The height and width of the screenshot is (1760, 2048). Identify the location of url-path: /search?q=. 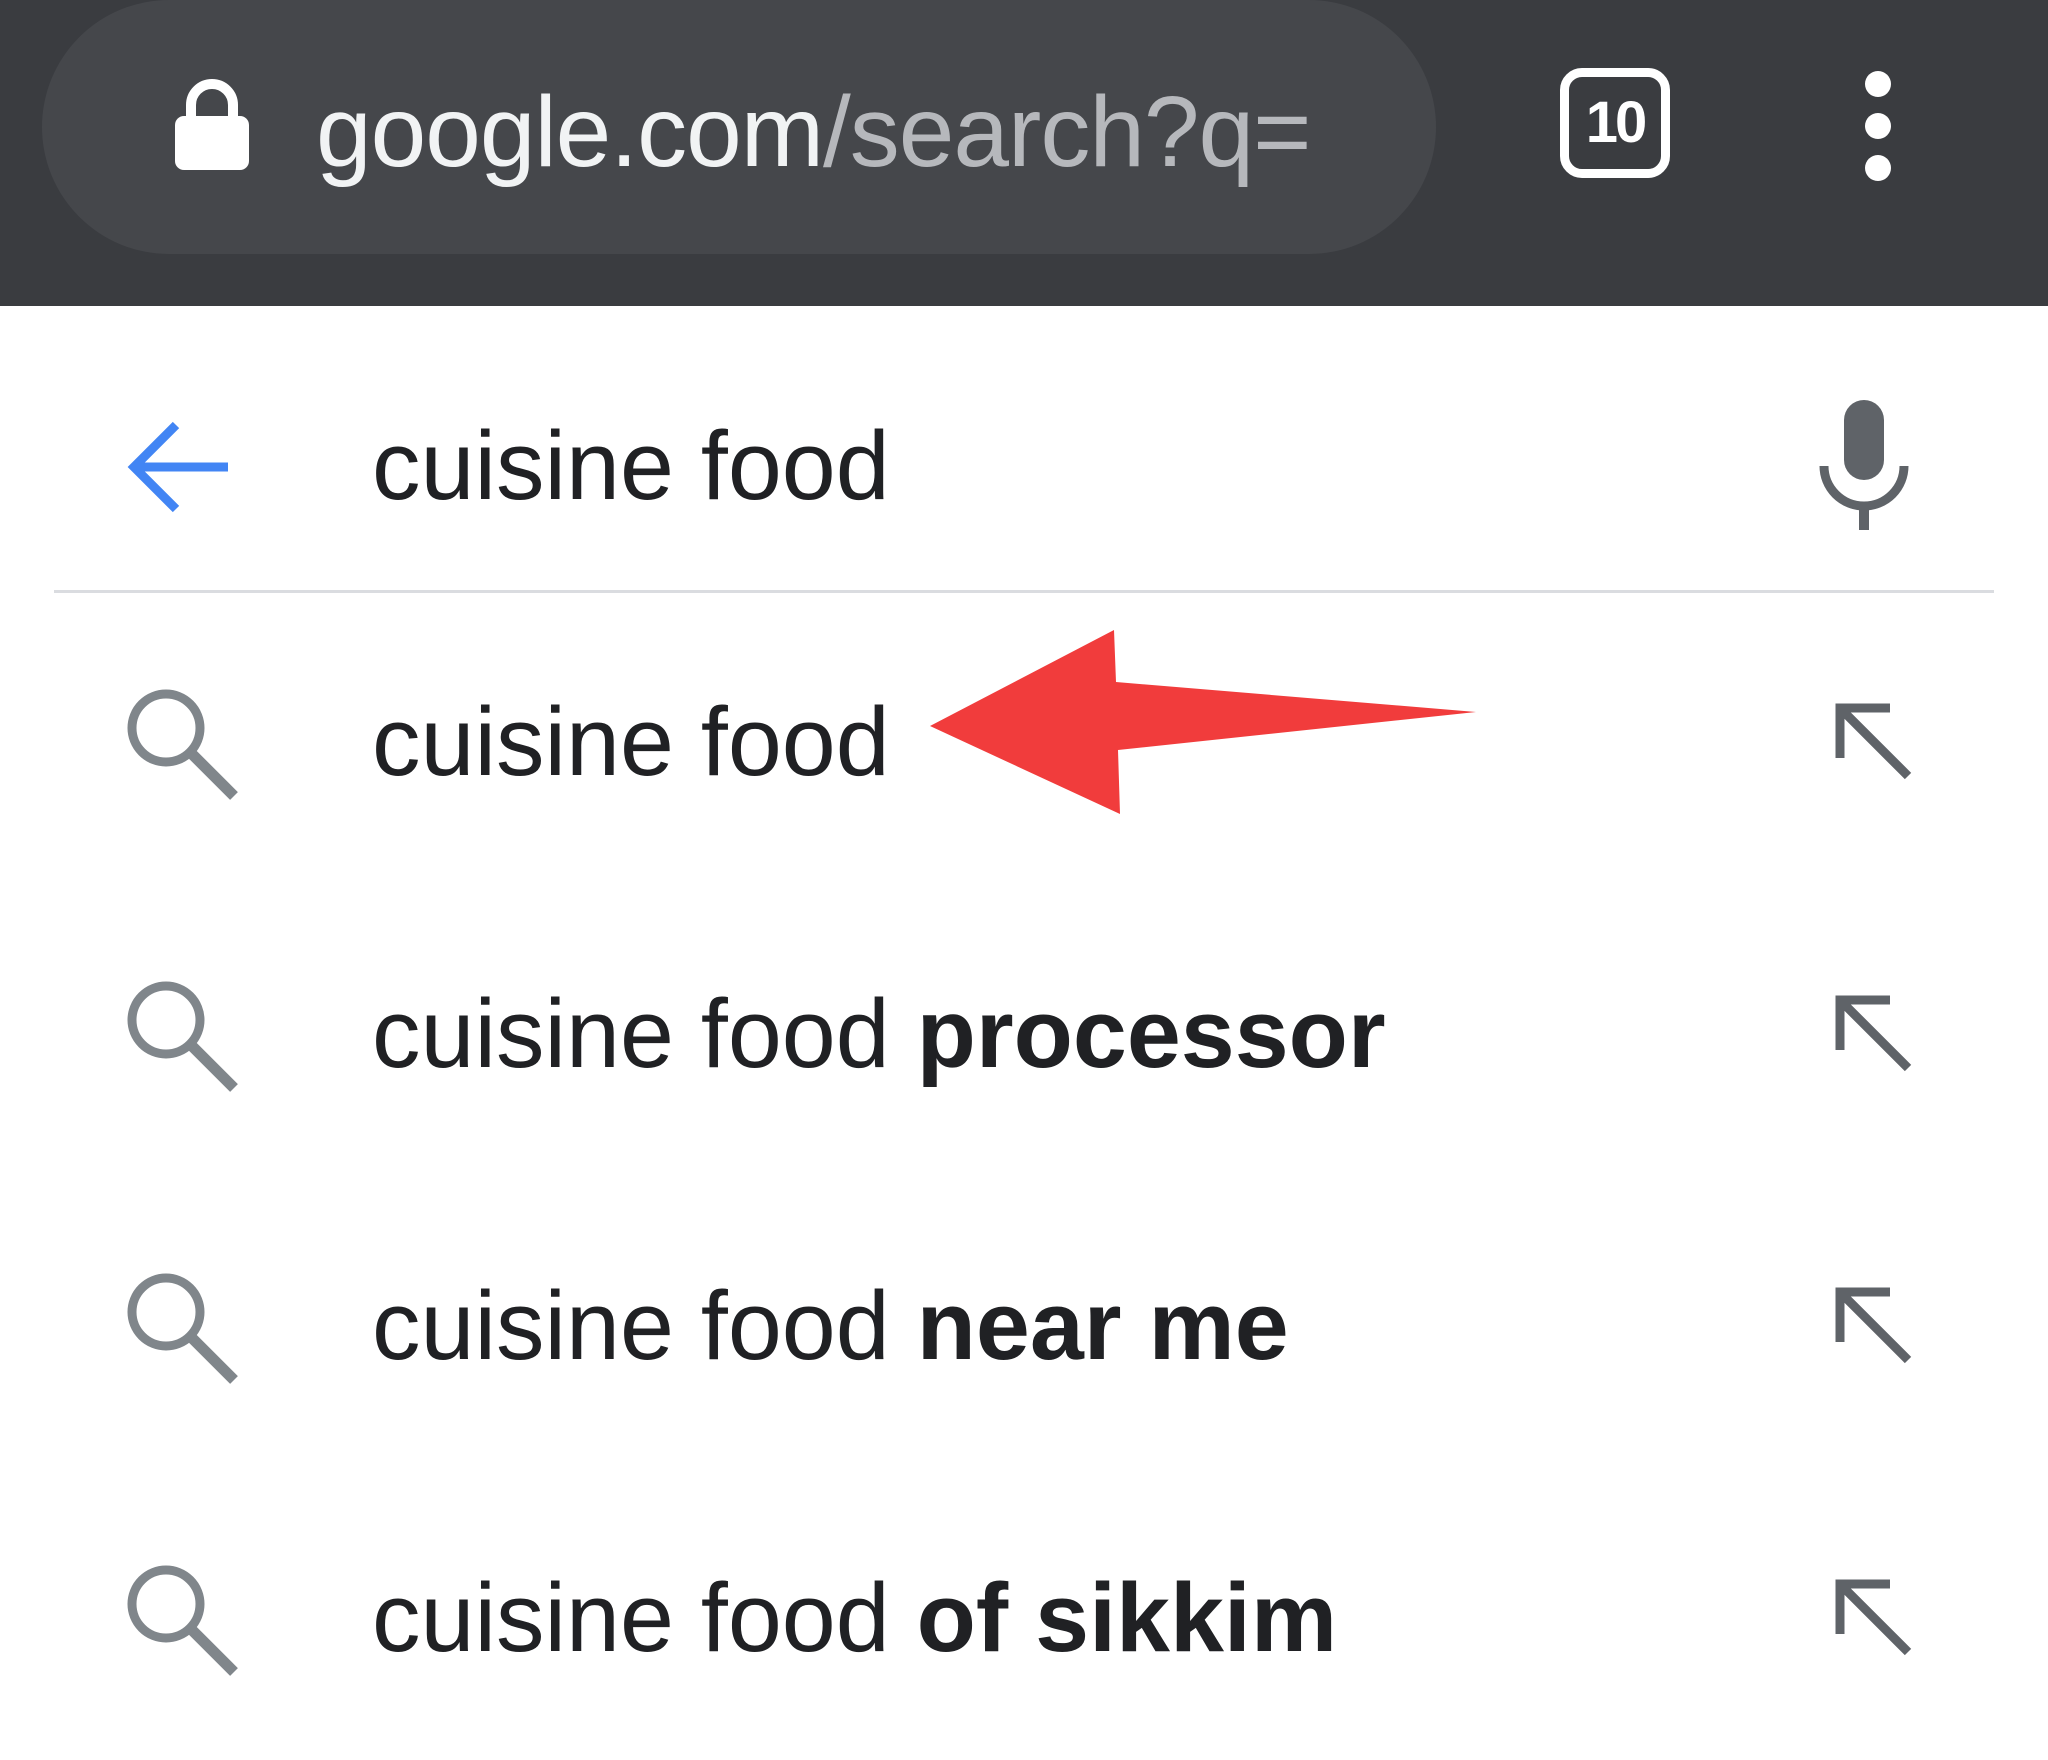
(1067, 132).